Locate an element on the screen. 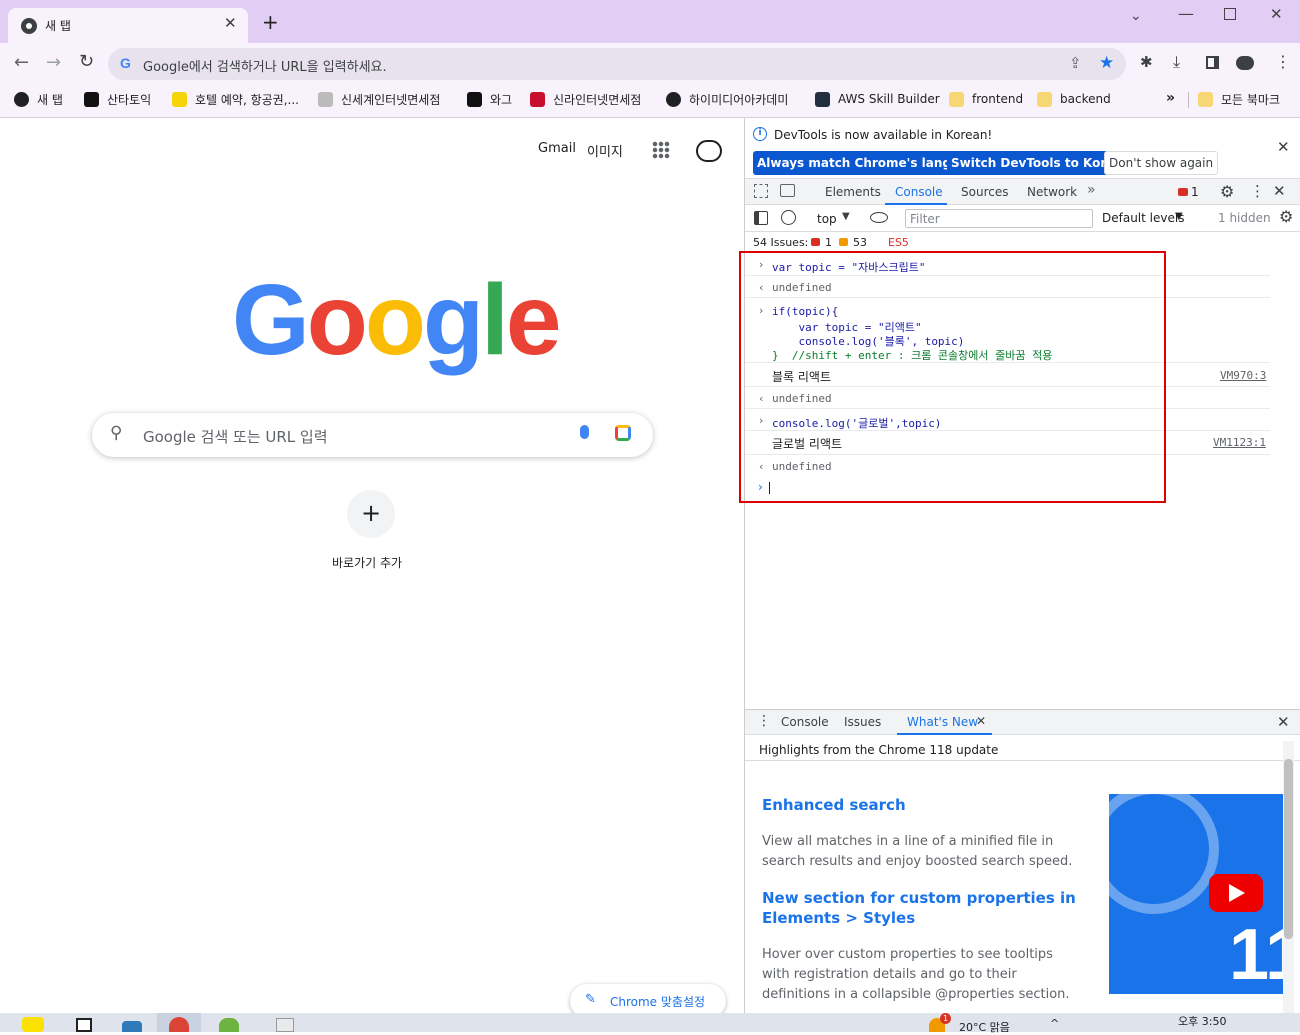 The height and width of the screenshot is (1035, 1300). google-logo: Google is located at coordinates (396, 320).